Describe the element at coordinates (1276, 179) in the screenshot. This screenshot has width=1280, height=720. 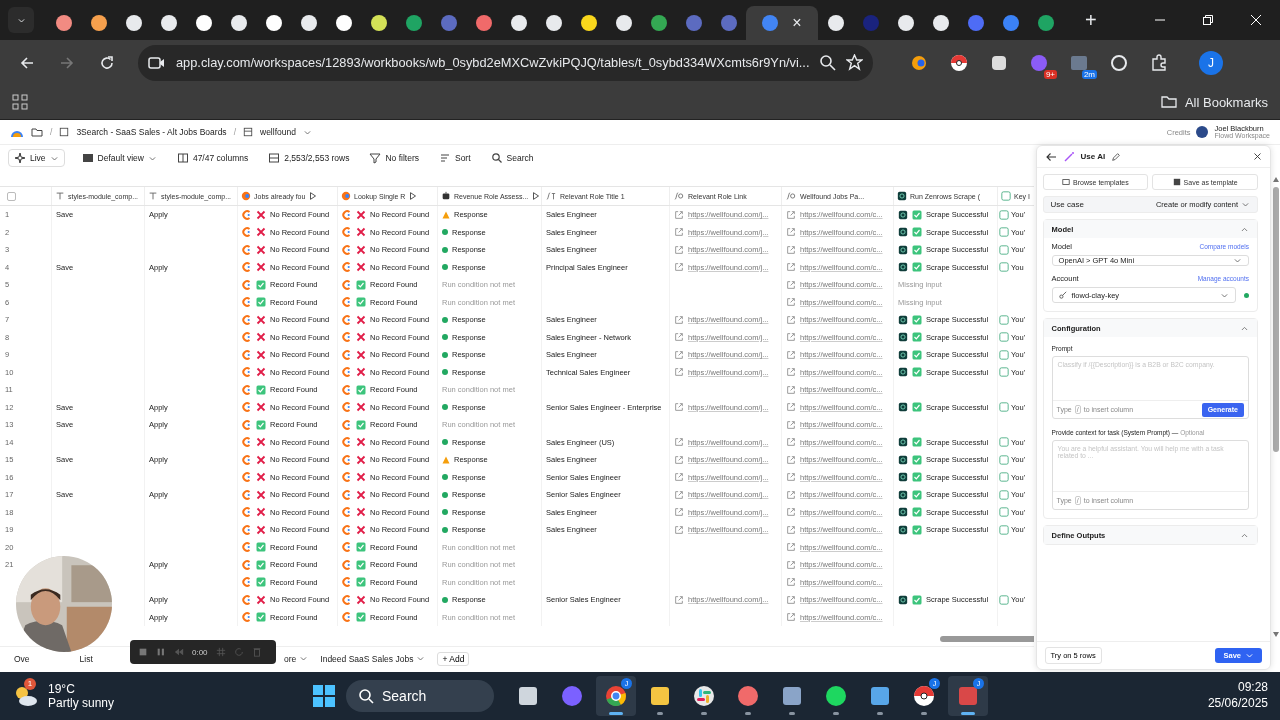
I see `scroll-up-icon` at that location.